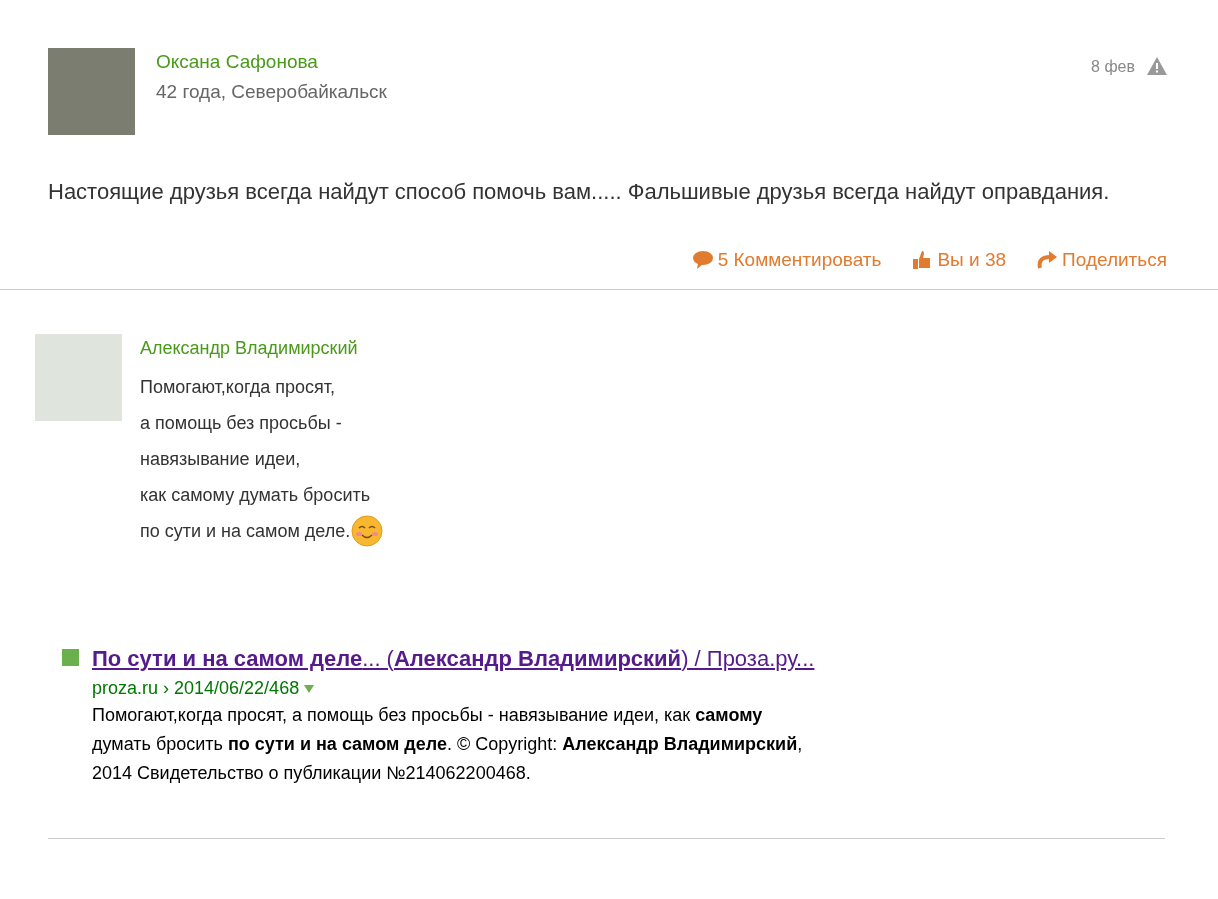  I want to click on result-url: proza.ru › 2014/06/22/468, so click(196, 688).